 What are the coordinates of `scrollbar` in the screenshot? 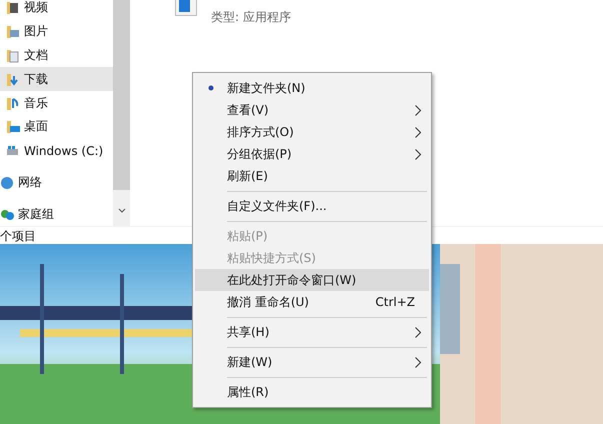 It's located at (121, 113).